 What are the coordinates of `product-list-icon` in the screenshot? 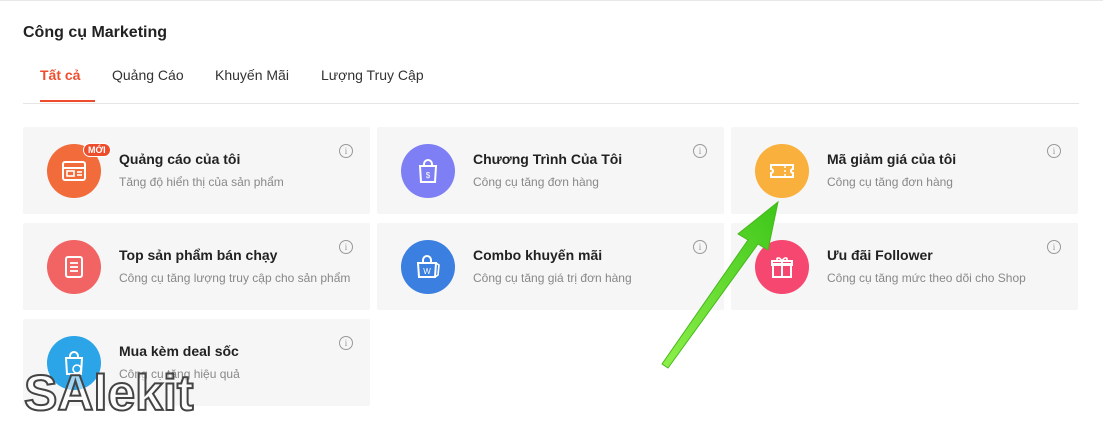 It's located at (74, 267).